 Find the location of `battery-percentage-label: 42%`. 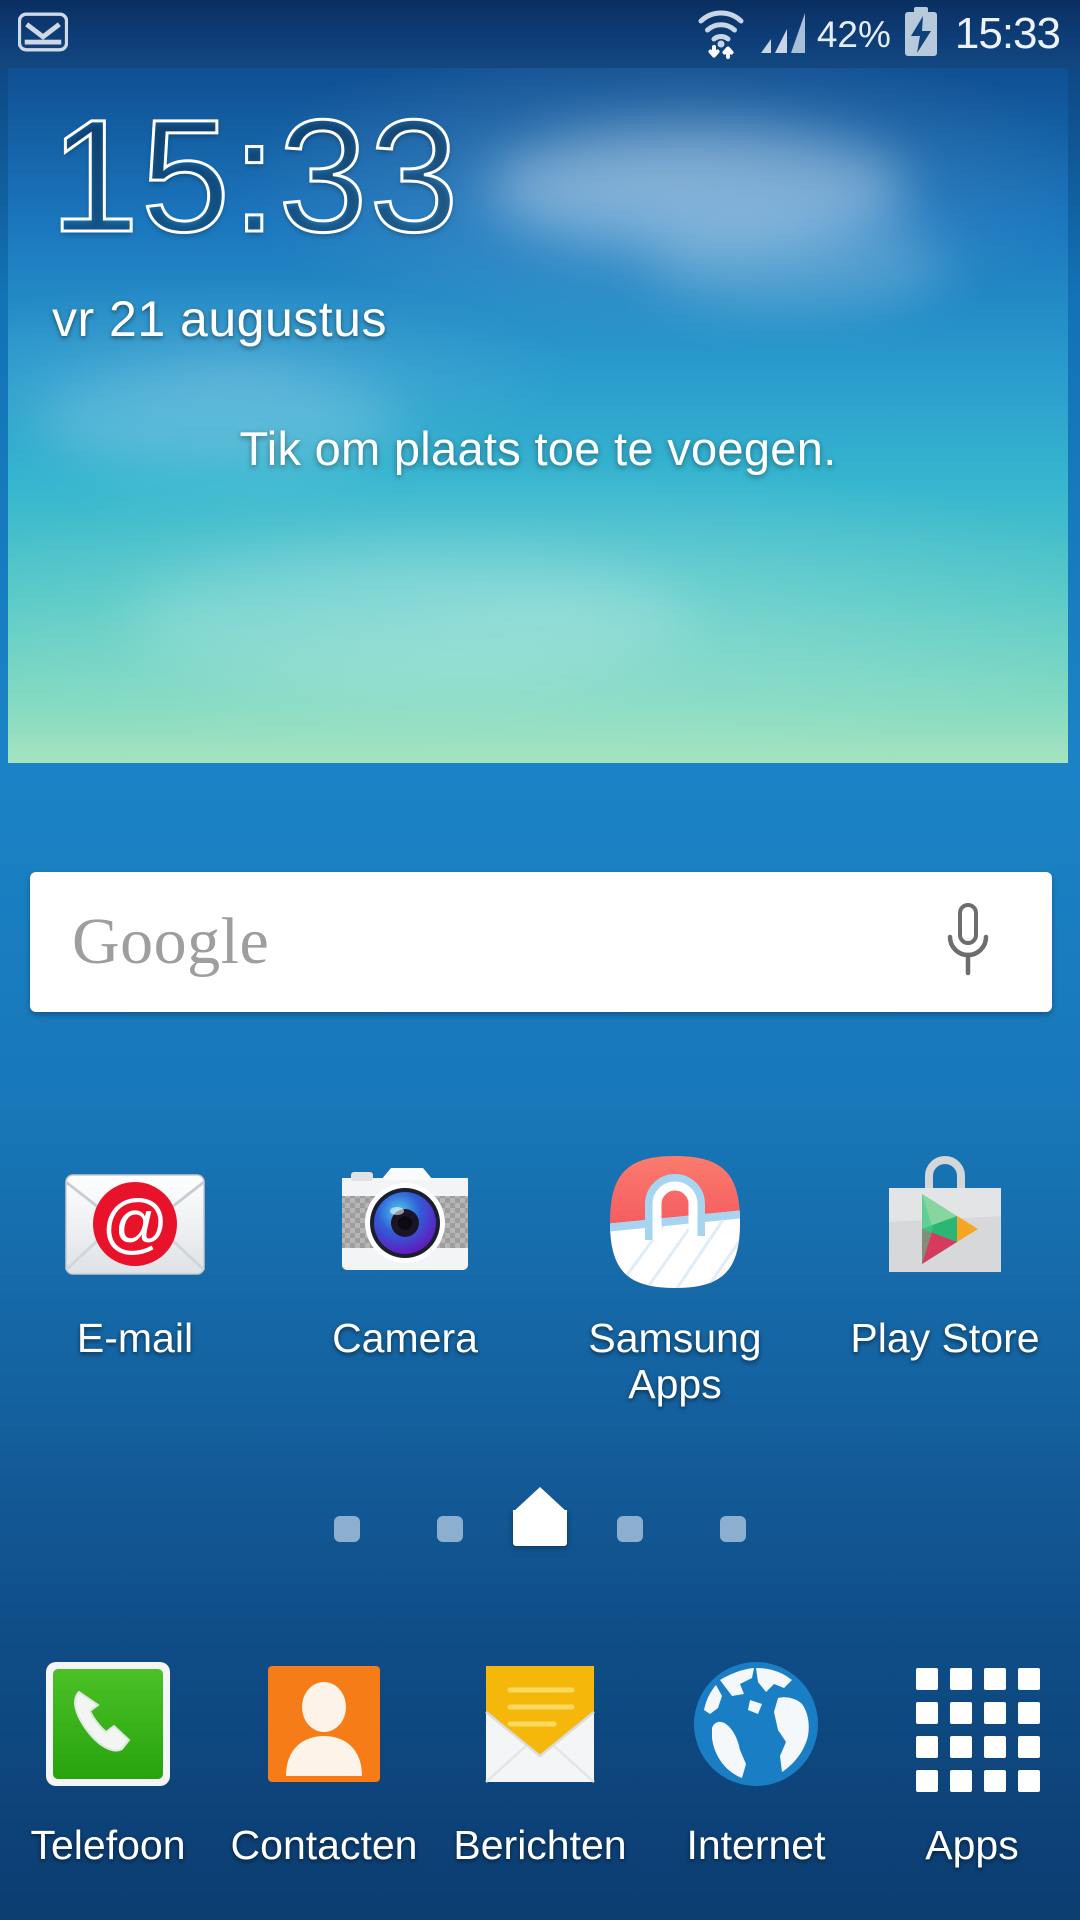

battery-percentage-label: 42% is located at coordinates (853, 34).